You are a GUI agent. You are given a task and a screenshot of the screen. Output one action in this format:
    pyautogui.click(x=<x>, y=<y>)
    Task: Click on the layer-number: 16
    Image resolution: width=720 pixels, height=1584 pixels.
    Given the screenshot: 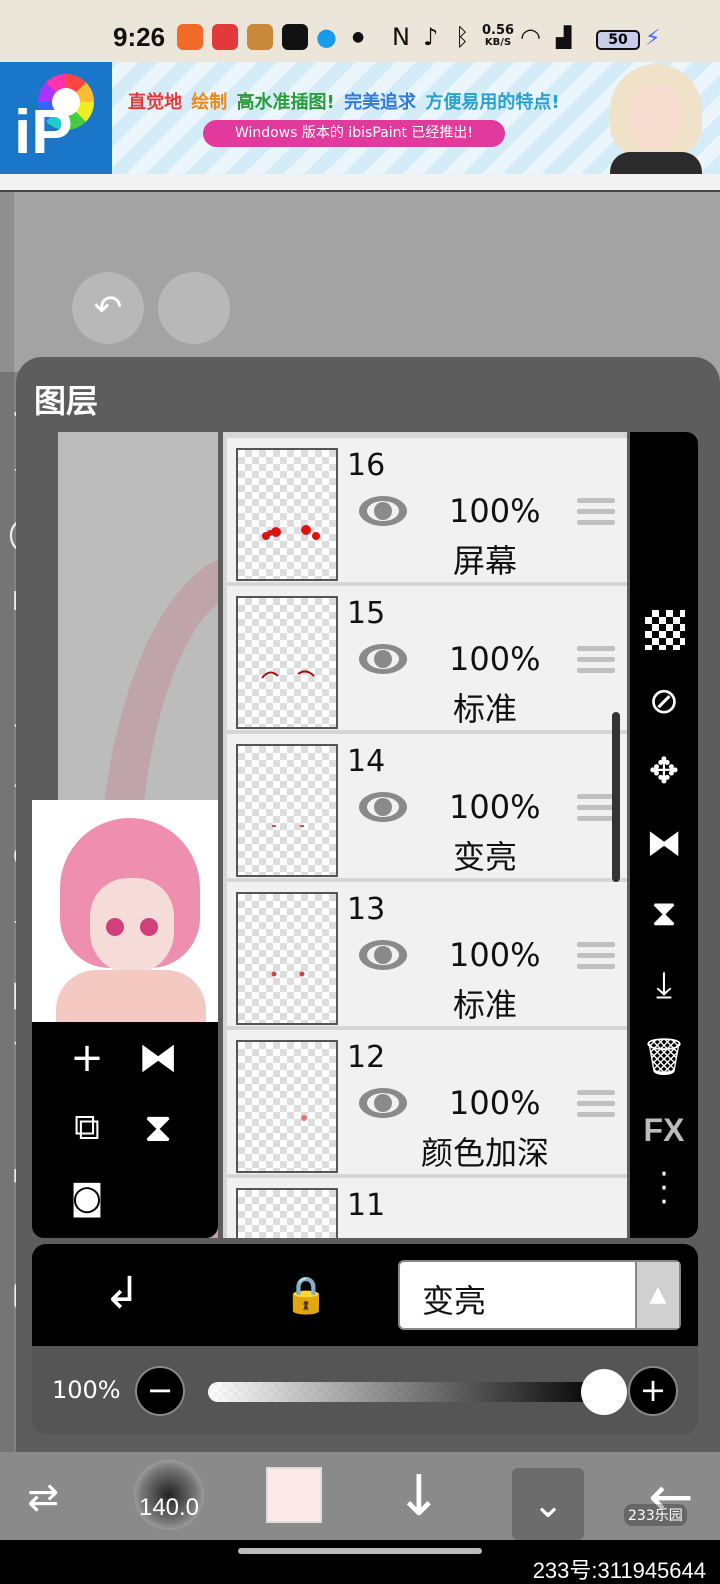 What is the action you would take?
    pyautogui.click(x=366, y=465)
    